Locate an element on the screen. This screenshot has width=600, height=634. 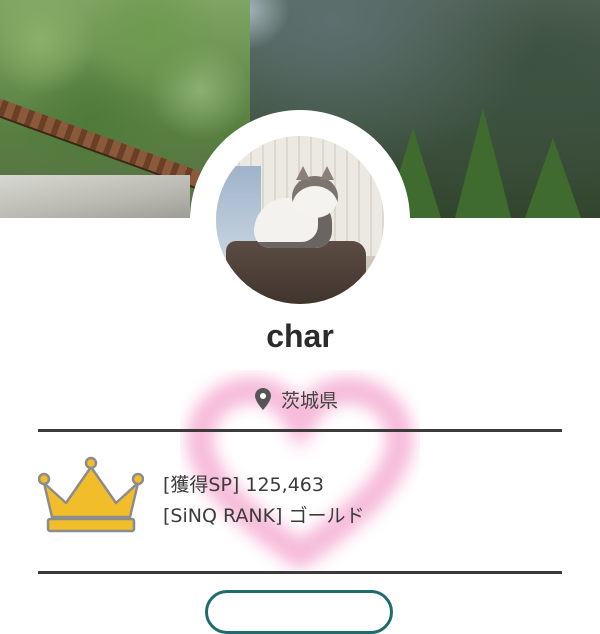
rank-stats: [獲得SP] 125,463 [SiNQ RANK] ゴールド is located at coordinates (264, 501).